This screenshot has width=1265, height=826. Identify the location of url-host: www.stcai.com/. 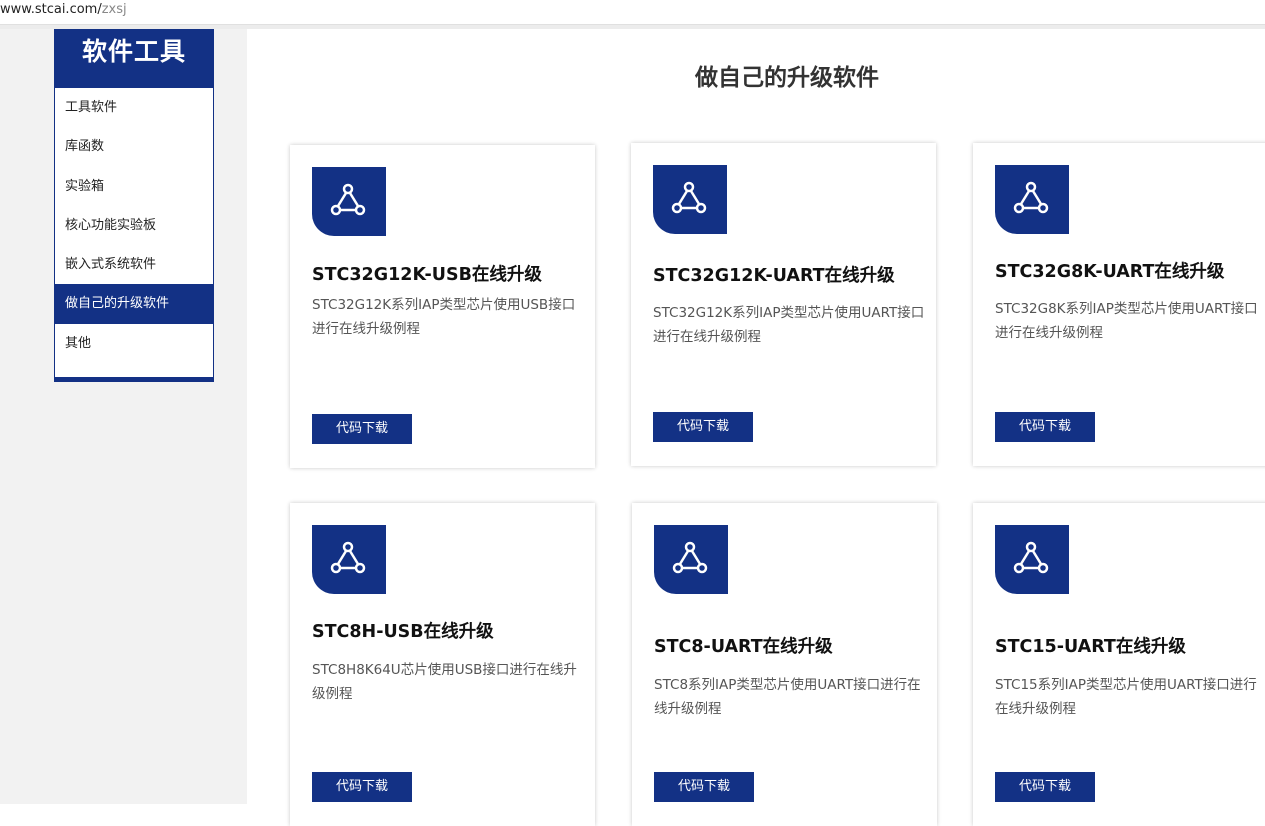
(51, 9).